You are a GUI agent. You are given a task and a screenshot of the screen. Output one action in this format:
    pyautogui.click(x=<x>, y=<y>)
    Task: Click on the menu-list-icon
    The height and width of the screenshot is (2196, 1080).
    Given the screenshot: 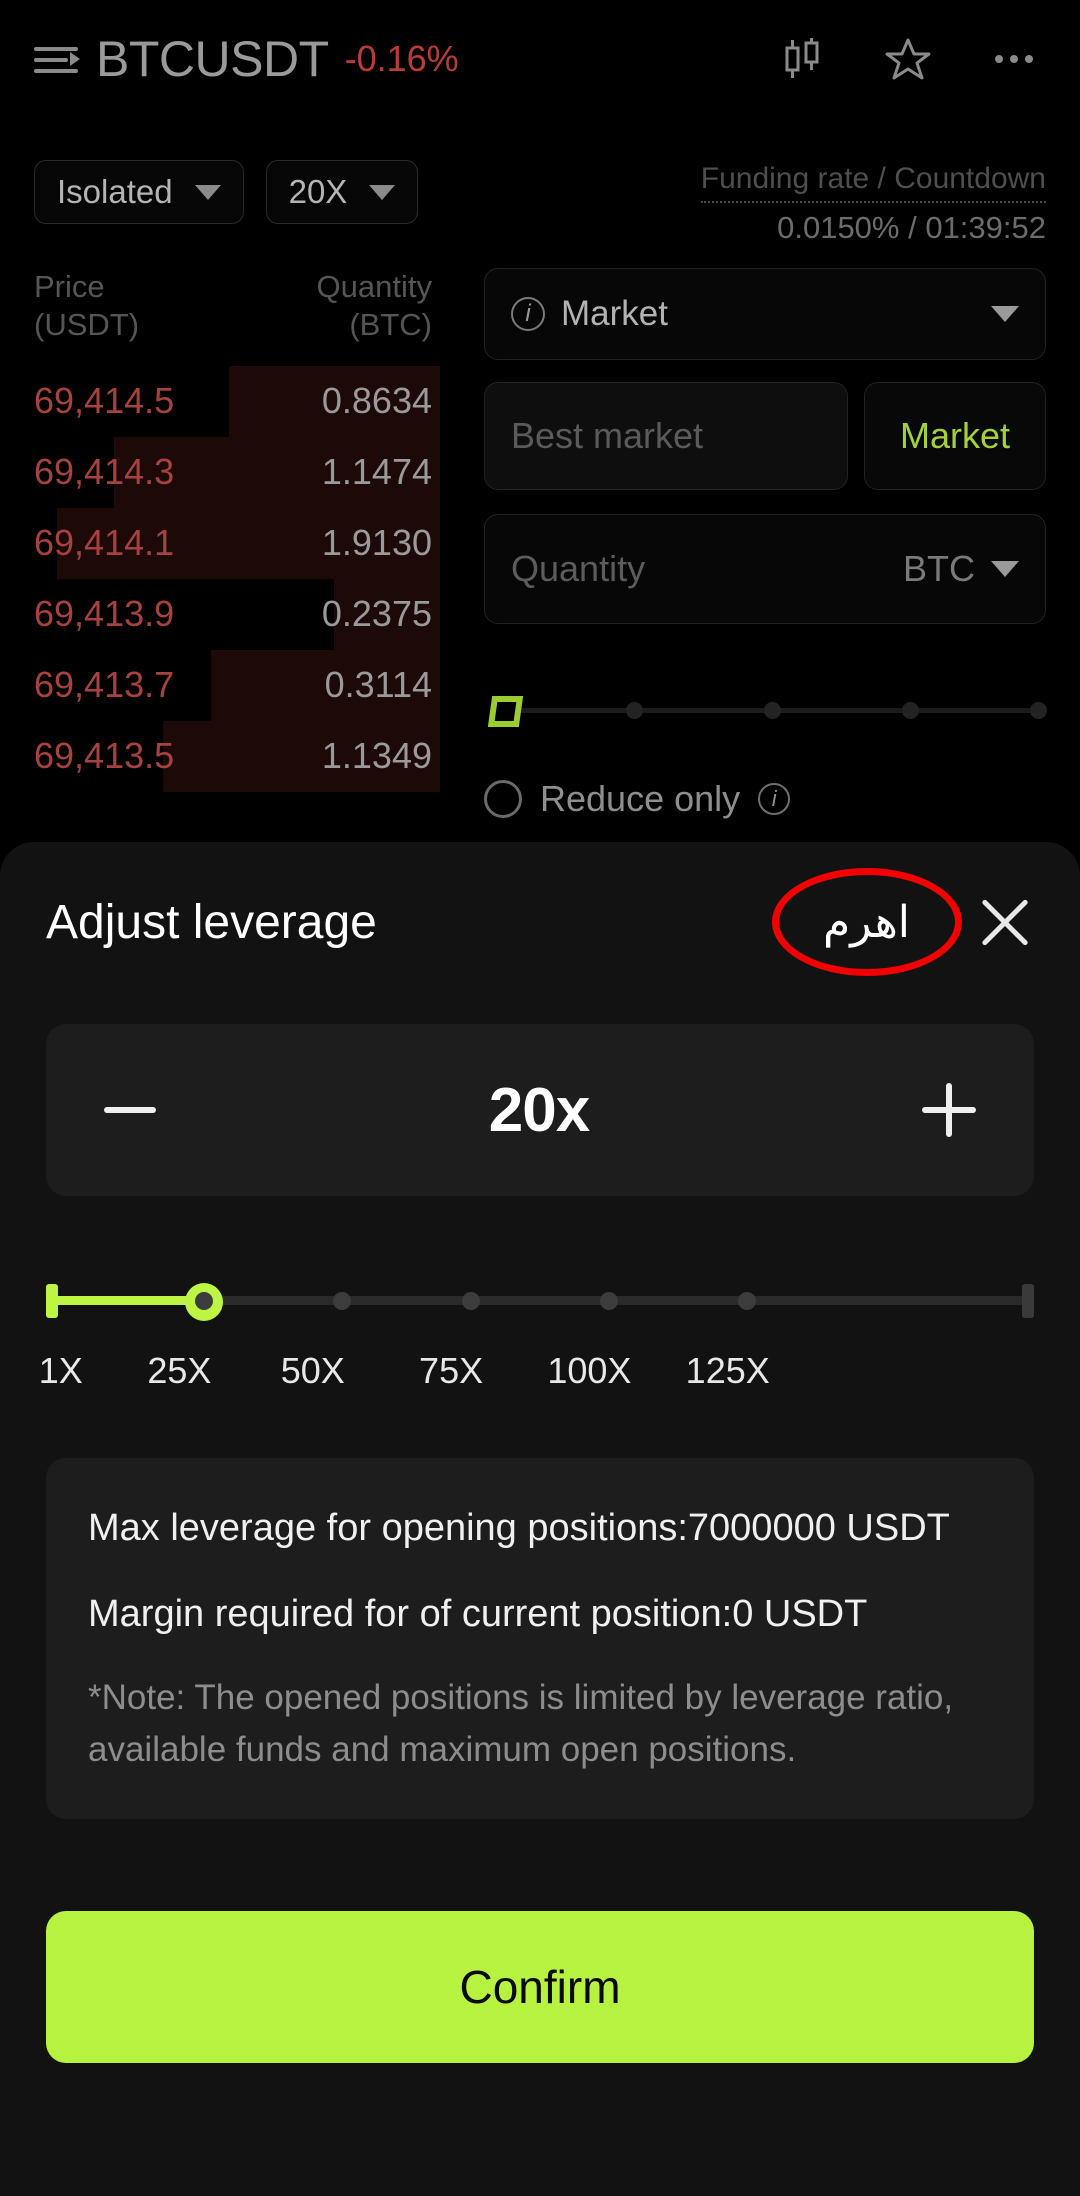 What is the action you would take?
    pyautogui.click(x=57, y=59)
    